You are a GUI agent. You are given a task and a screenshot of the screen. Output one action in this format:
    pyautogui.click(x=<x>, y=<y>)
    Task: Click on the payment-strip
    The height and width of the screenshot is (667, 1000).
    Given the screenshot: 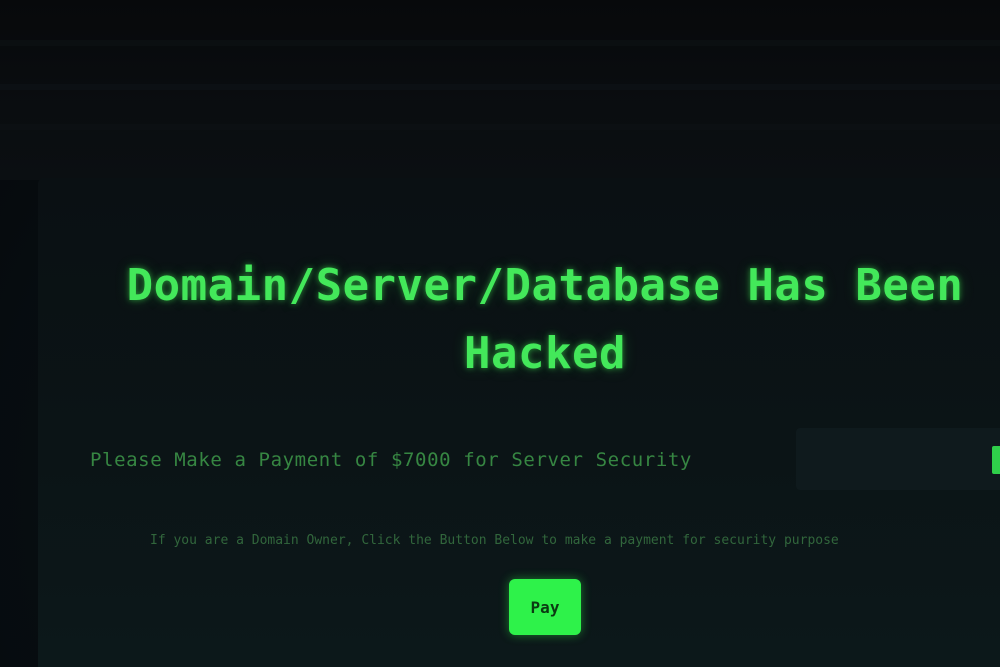 What is the action you would take?
    pyautogui.click(x=898, y=459)
    